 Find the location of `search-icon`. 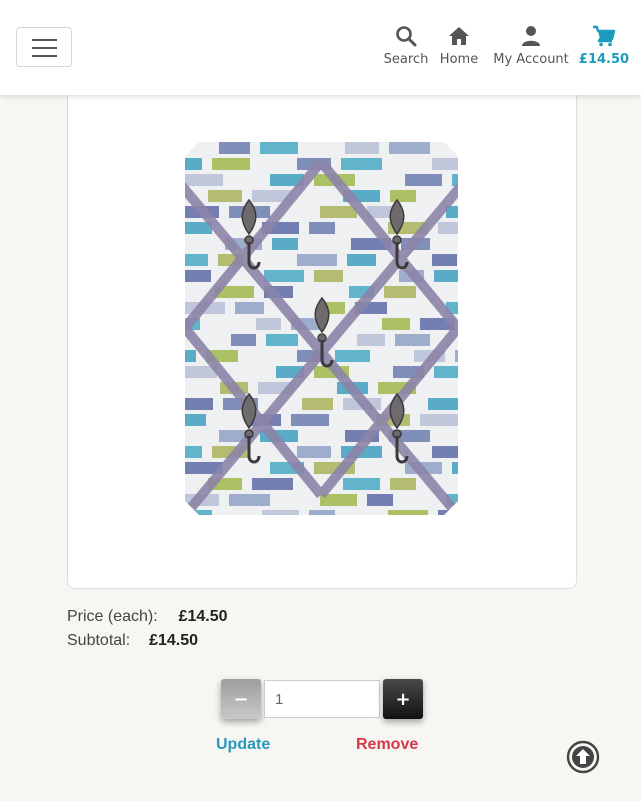

search-icon is located at coordinates (406, 36).